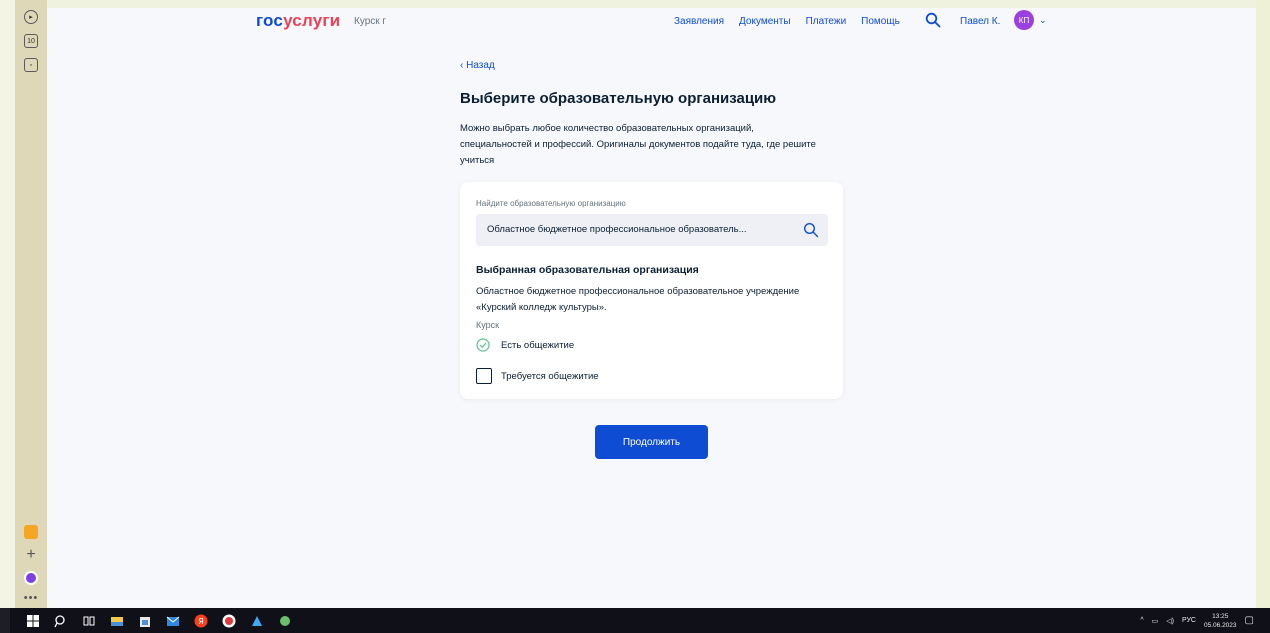 The width and height of the screenshot is (1270, 633). I want to click on system-tray: ^ ▭ ◁) РУС 13:25 05.06.2023 ▢, so click(1205, 620).